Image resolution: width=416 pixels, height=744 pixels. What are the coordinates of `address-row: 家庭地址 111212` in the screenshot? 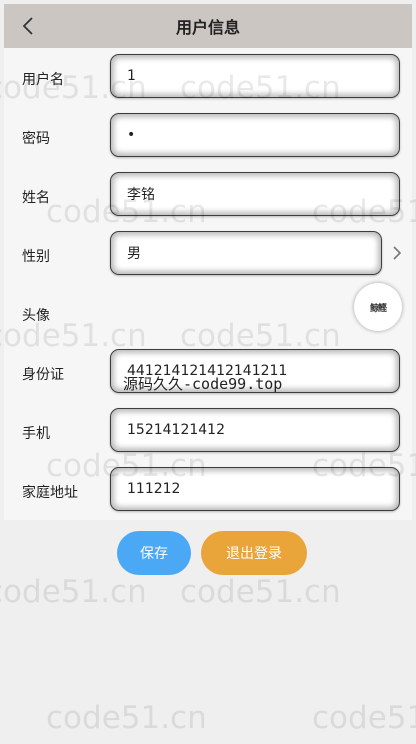 It's located at (208, 492).